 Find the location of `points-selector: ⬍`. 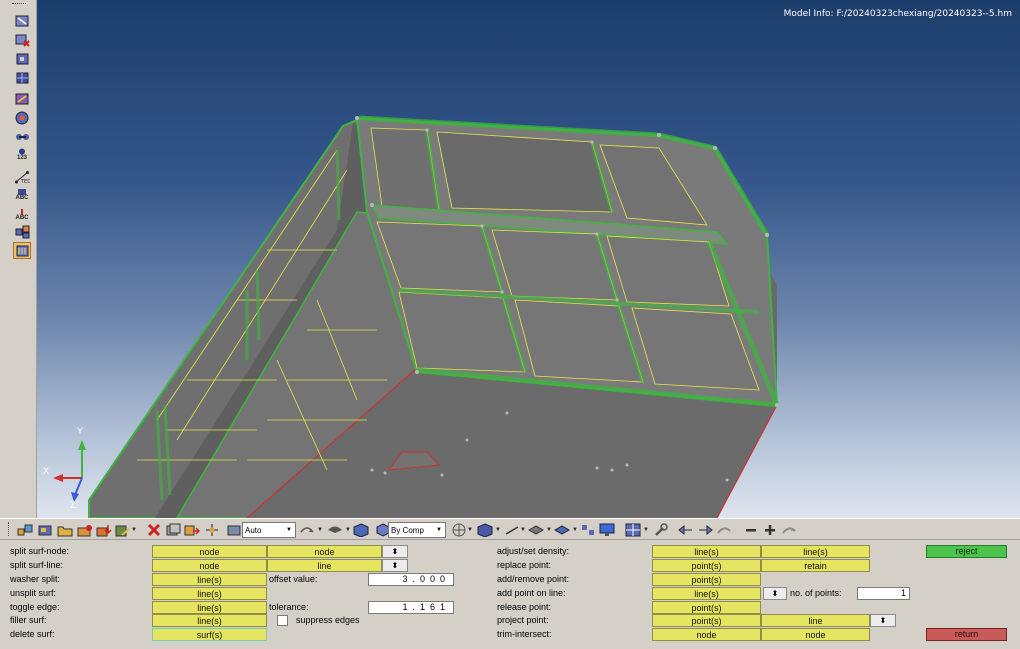

points-selector: ⬍ is located at coordinates (775, 593).